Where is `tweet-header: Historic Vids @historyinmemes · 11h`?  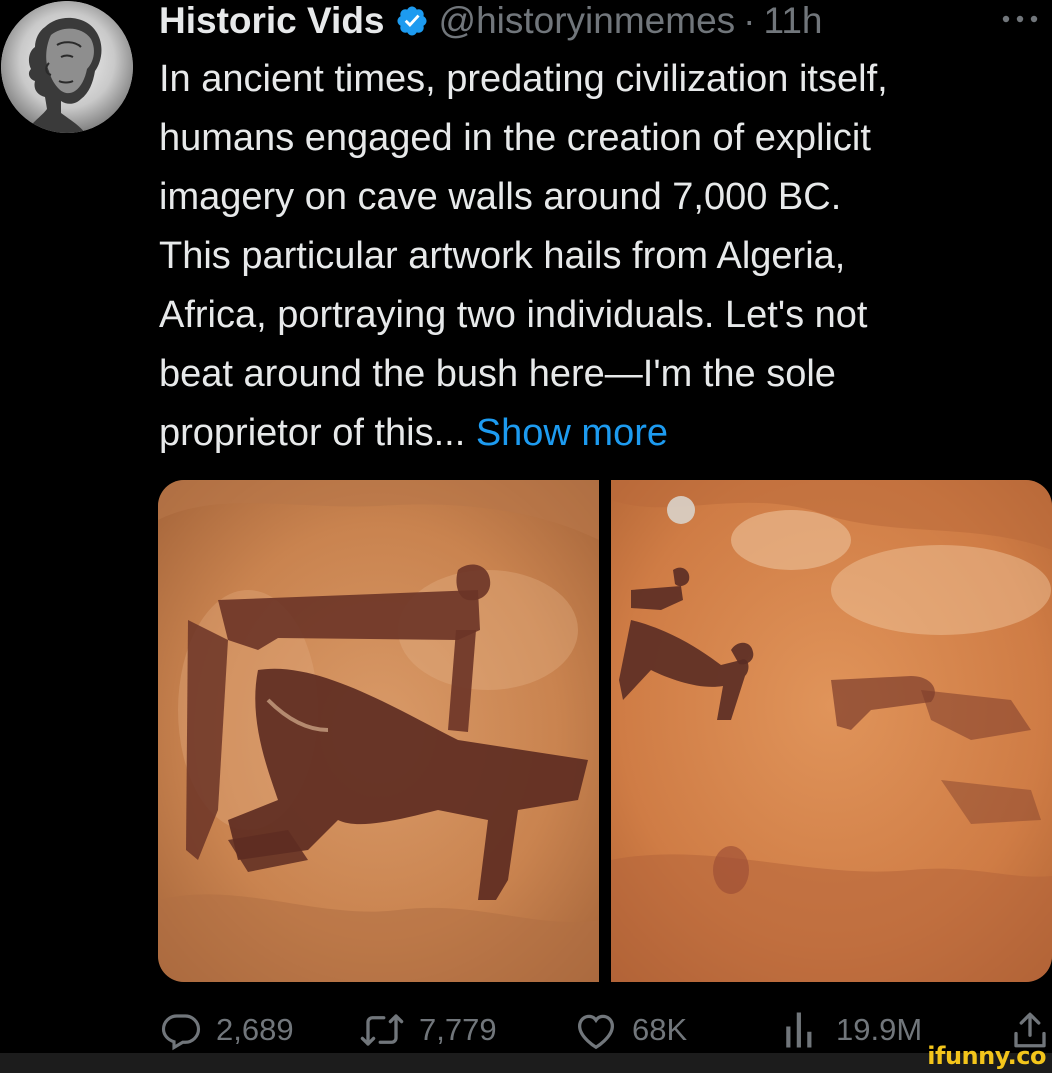
tweet-header: Historic Vids @historyinmemes · 11h is located at coordinates (490, 24).